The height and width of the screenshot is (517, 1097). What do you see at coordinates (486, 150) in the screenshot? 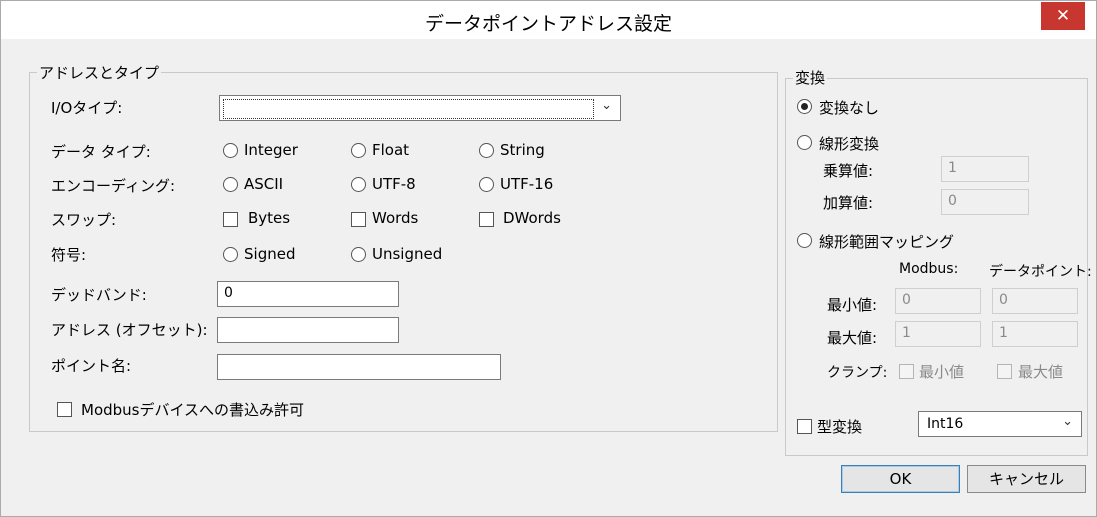
I see `radio-string` at bounding box center [486, 150].